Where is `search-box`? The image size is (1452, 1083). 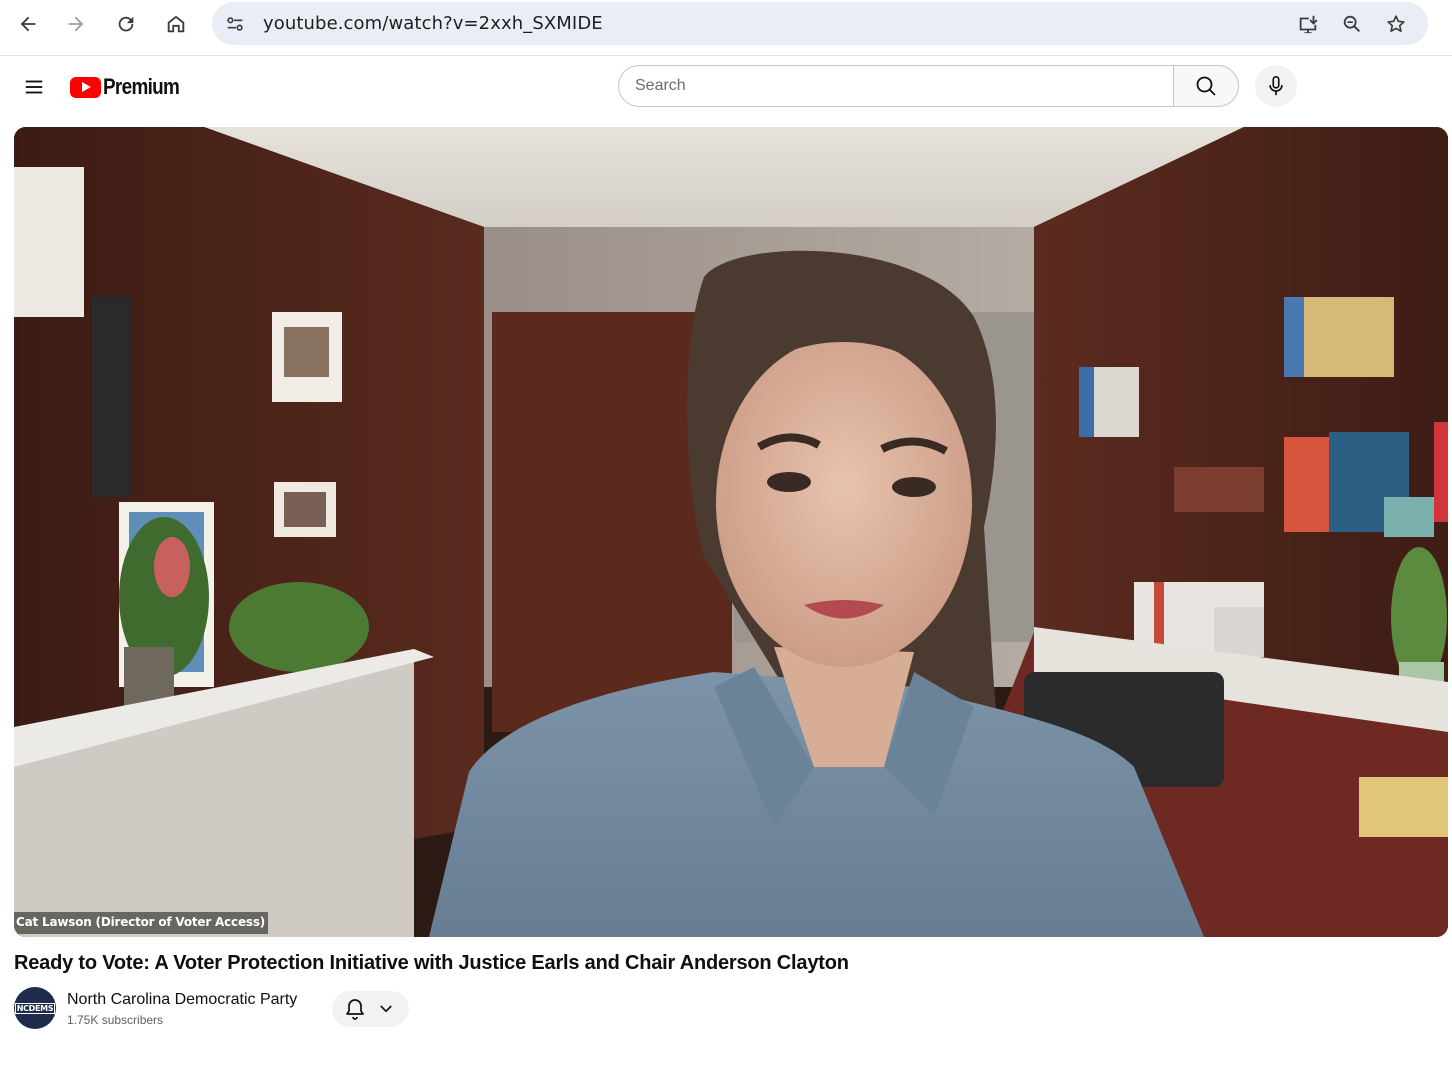 search-box is located at coordinates (896, 86).